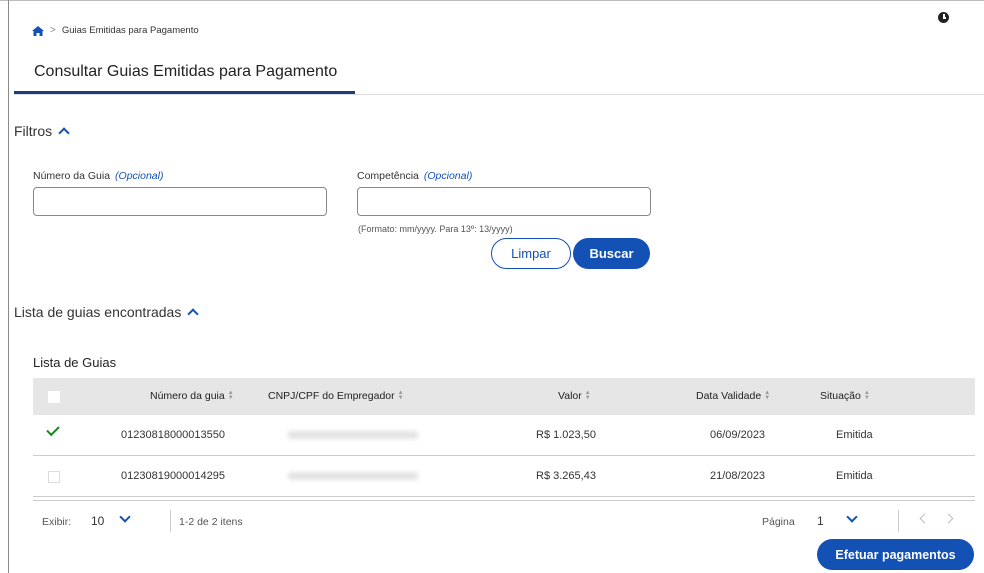 The height and width of the screenshot is (573, 984). Describe the element at coordinates (173, 435) in the screenshot. I see `cell-numero: 01230818000013550` at that location.